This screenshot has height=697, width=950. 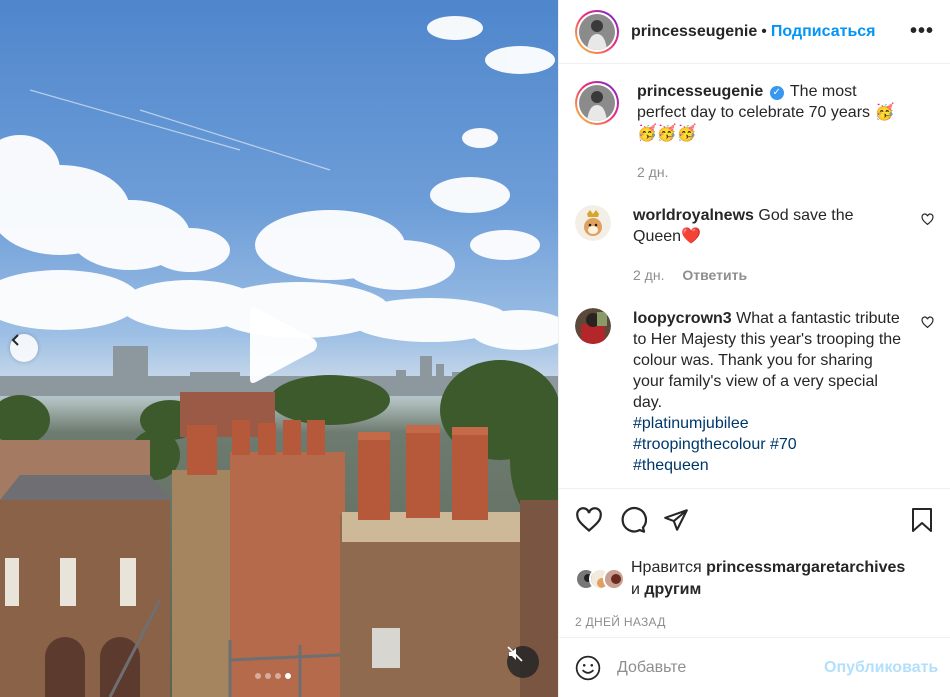 What do you see at coordinates (671, 465) in the screenshot?
I see `hashtag-link: #thequeen` at bounding box center [671, 465].